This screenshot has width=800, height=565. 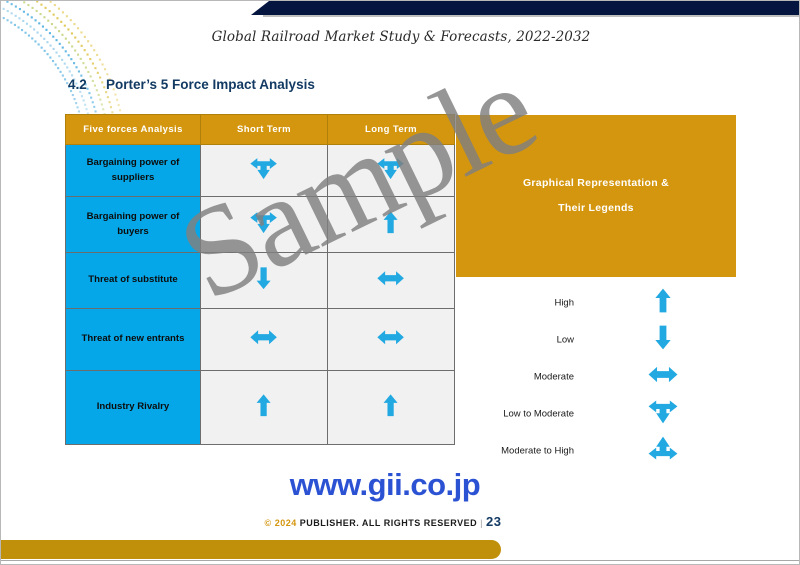 I want to click on copyright-rights: PUBLISHER. ALL RIGHTS RESERVED, so click(x=388, y=523).